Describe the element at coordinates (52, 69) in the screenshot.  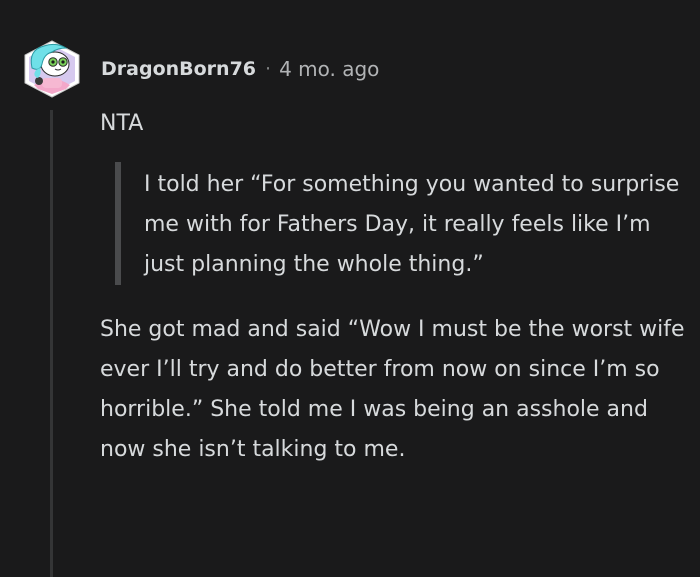
I see `user-avatar-icon` at that location.